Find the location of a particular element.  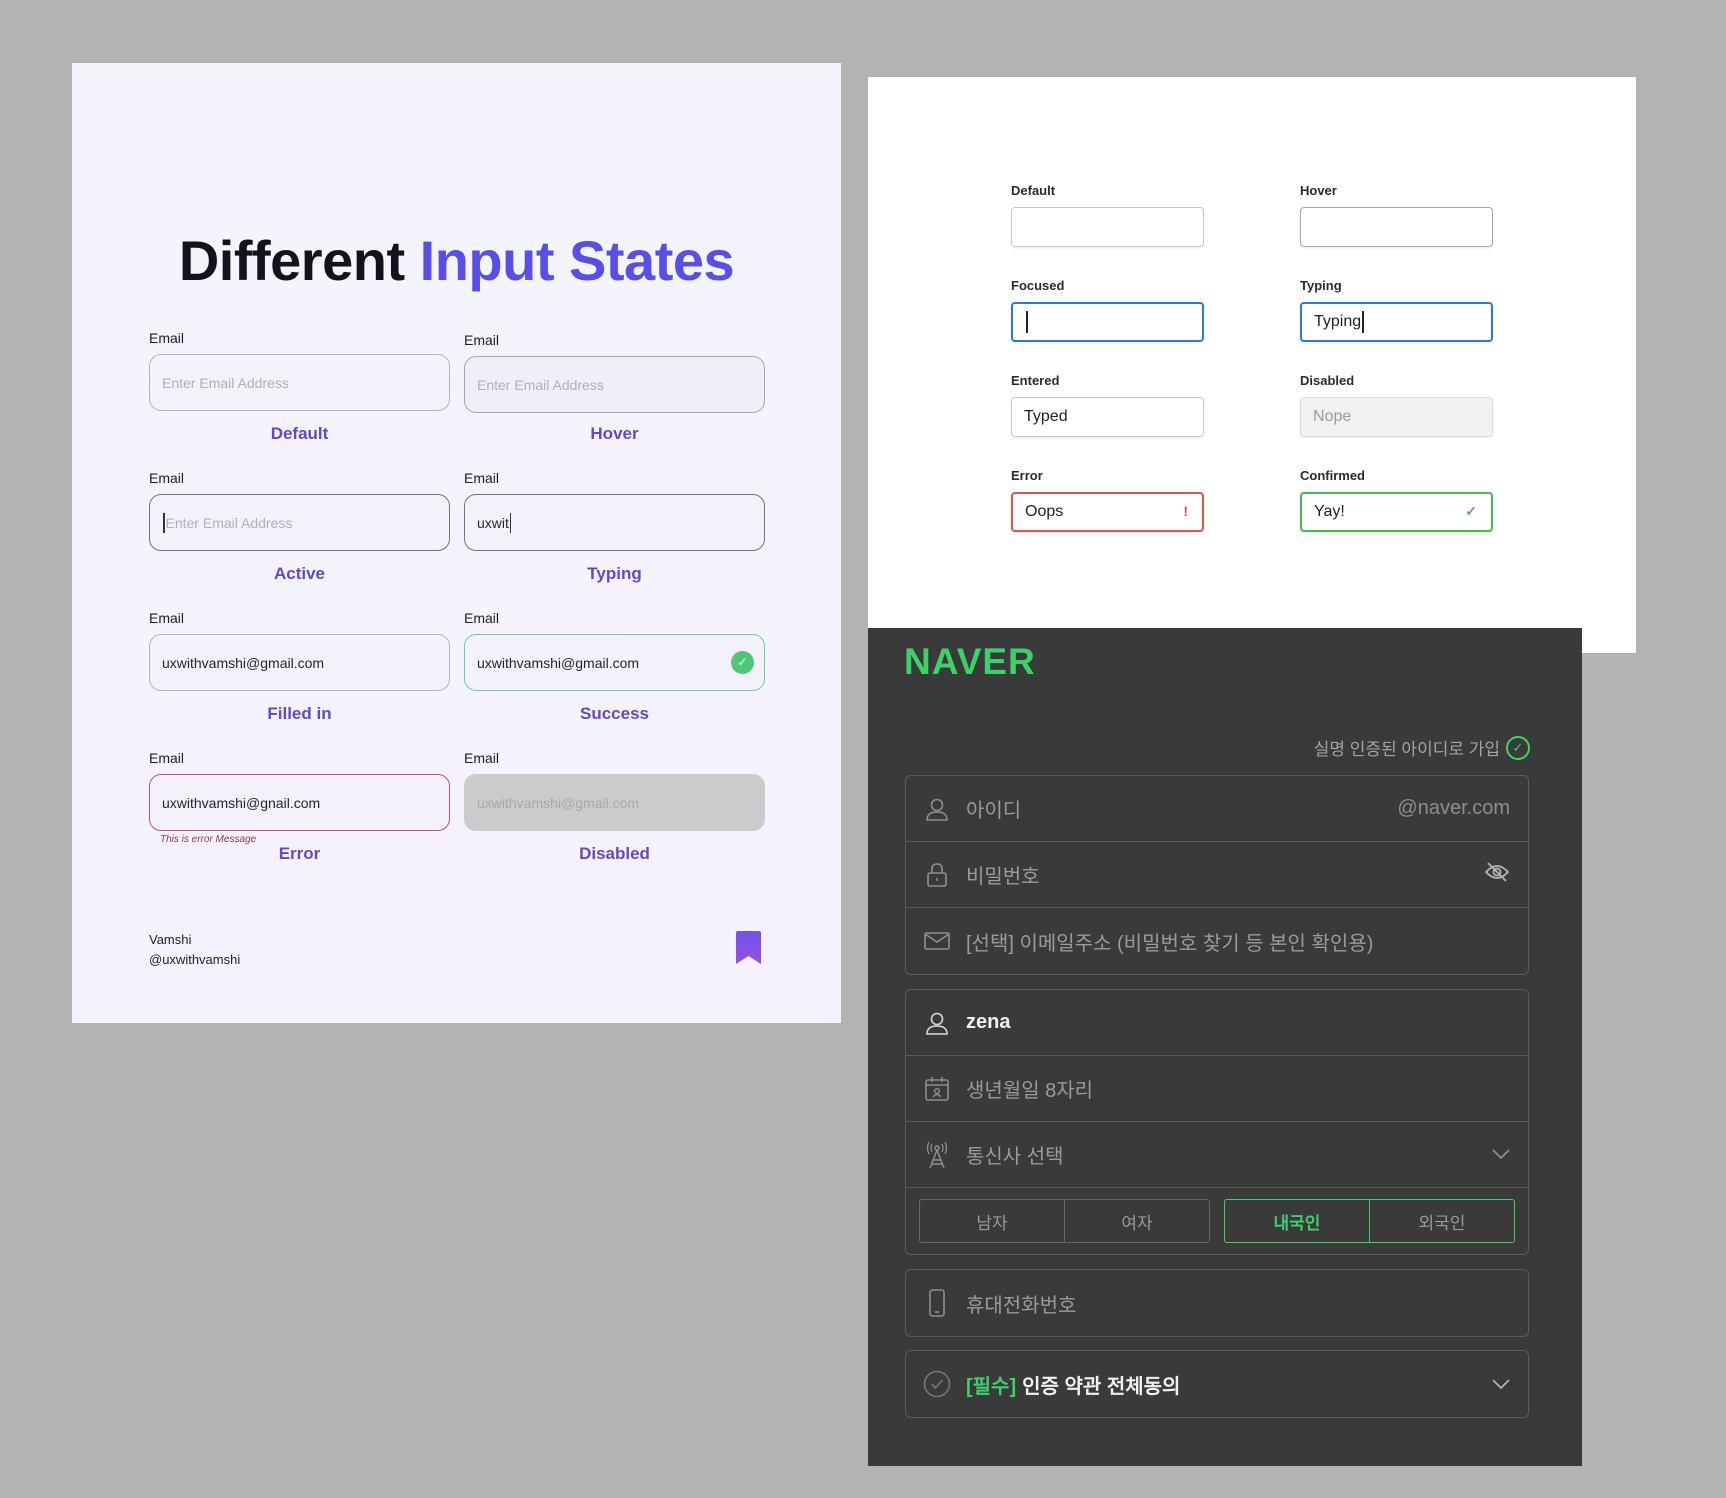

text-input-focused is located at coordinates (1107, 322).